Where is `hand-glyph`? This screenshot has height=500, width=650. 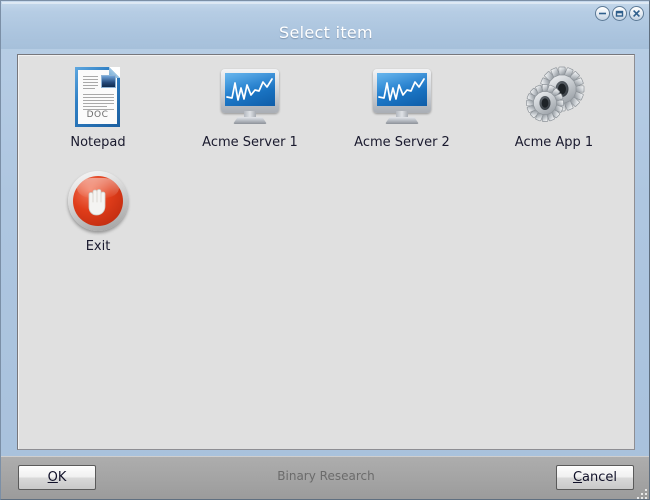 hand-glyph is located at coordinates (97, 202).